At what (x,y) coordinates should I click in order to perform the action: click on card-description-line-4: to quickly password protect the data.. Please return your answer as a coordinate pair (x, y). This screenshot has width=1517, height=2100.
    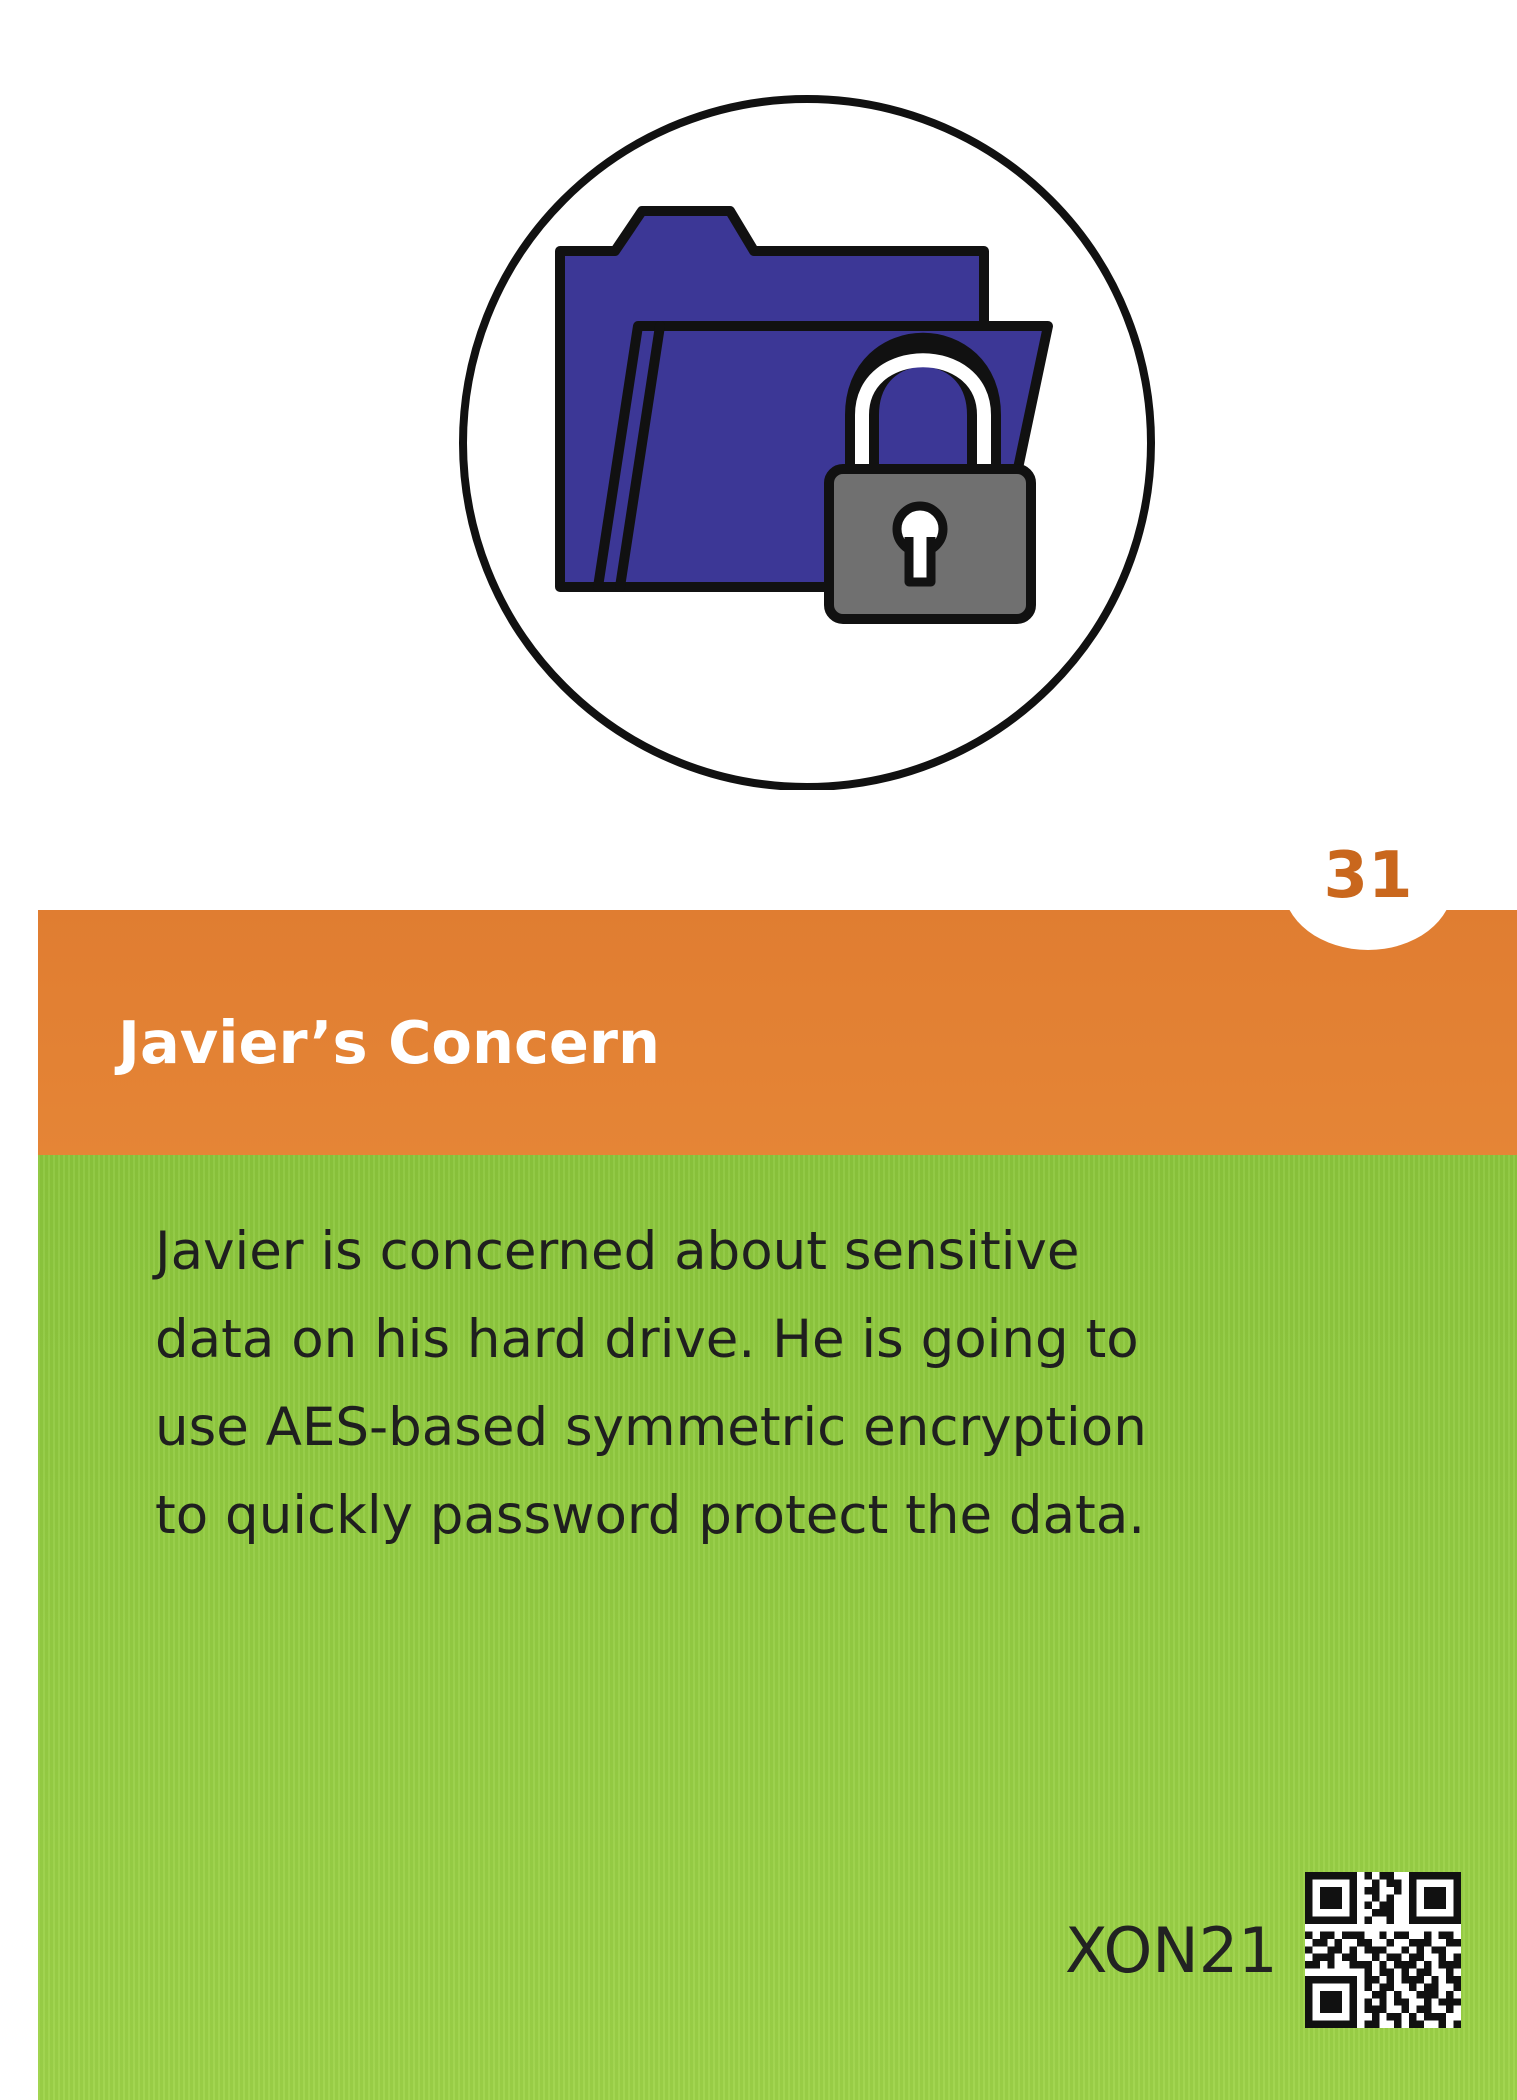
    Looking at the image, I should click on (650, 1515).